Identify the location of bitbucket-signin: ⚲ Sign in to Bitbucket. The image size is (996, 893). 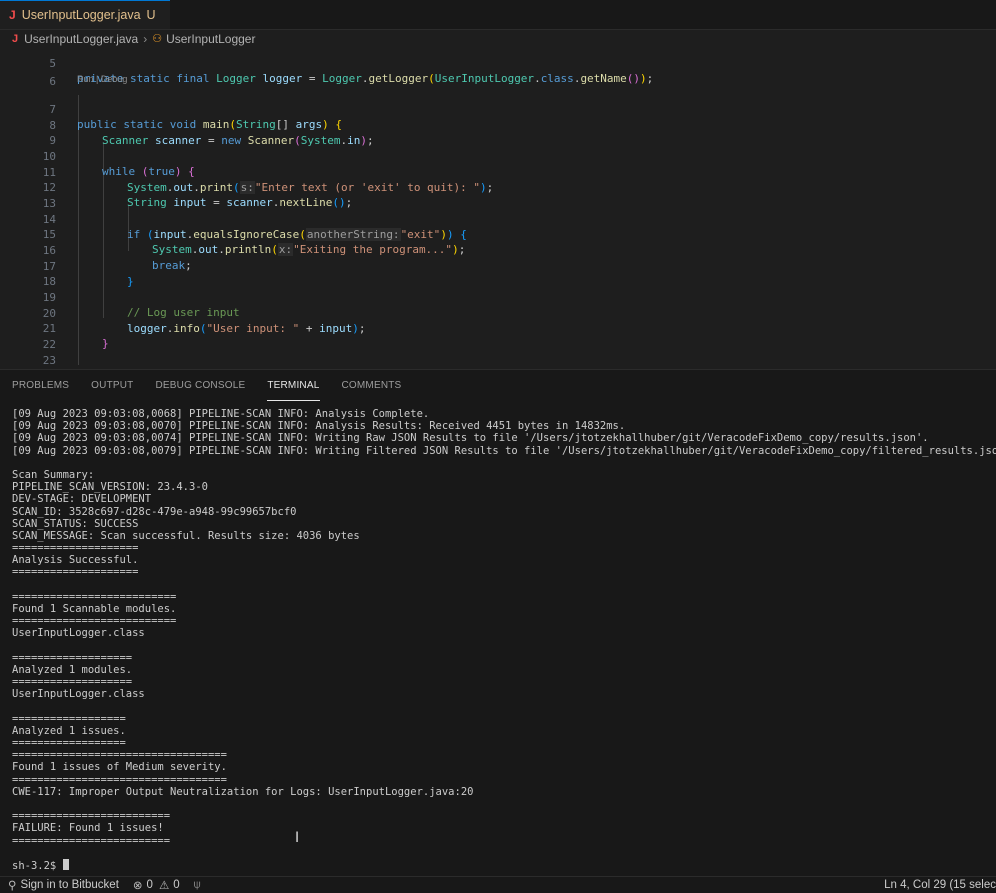
(63, 885).